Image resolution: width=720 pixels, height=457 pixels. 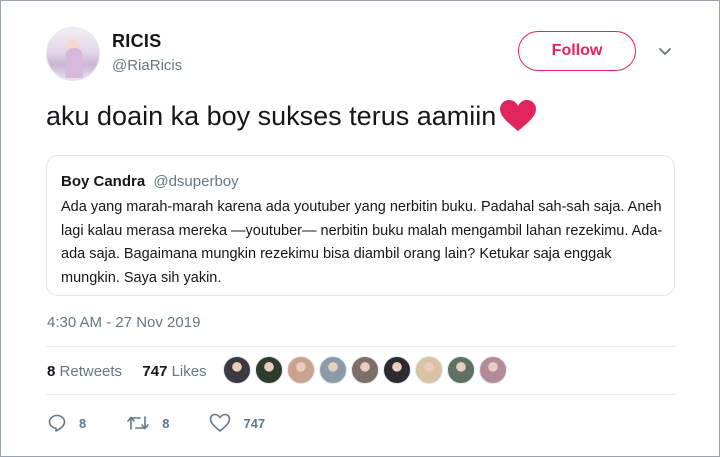 What do you see at coordinates (147, 65) in the screenshot?
I see `author-handle: @RiaRicis` at bounding box center [147, 65].